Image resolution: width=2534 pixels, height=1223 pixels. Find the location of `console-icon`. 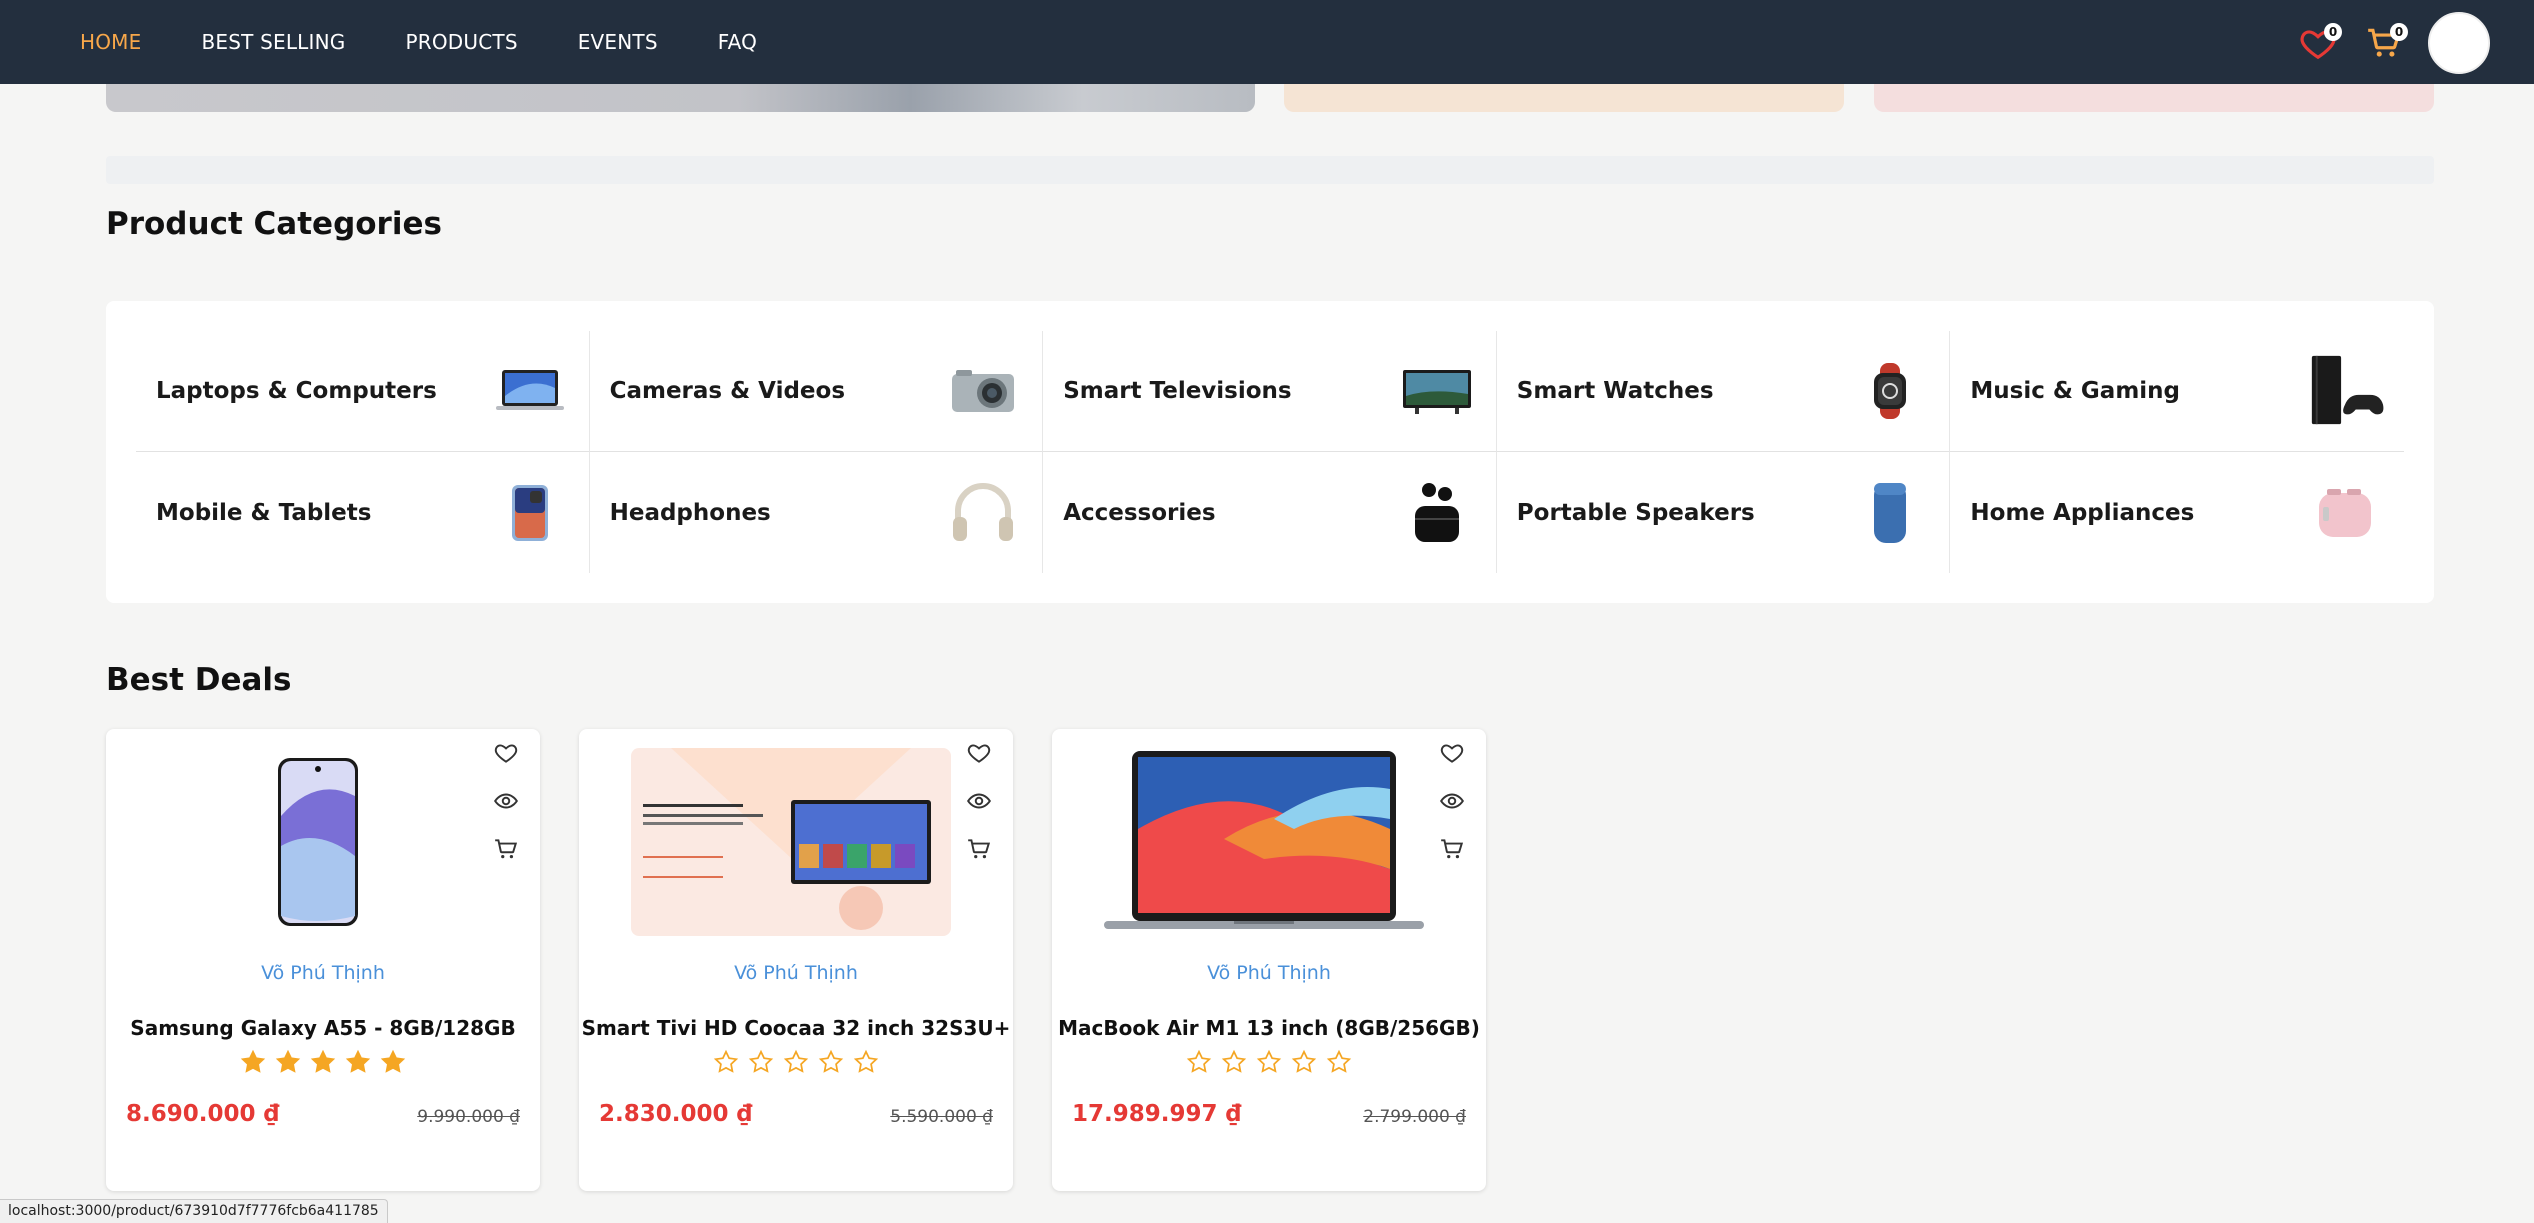

console-icon is located at coordinates (2345, 391).